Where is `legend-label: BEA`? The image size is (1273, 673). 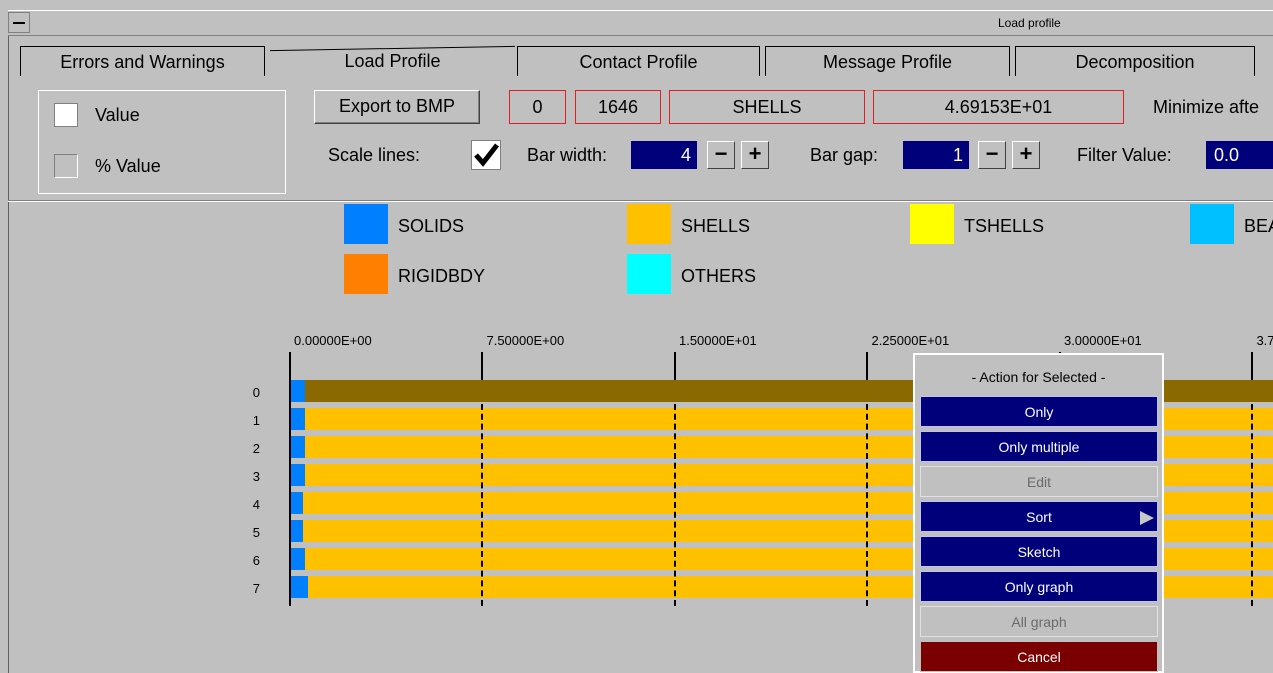 legend-label: BEA is located at coordinates (1258, 226).